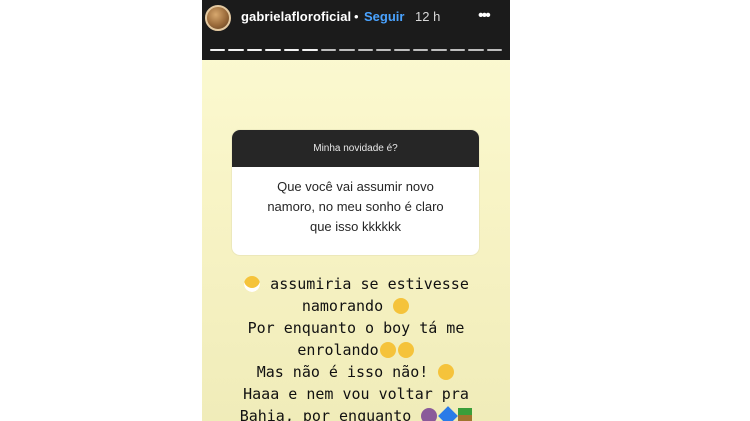  I want to click on reply-text: Mas não é isso não!, so click(342, 372).